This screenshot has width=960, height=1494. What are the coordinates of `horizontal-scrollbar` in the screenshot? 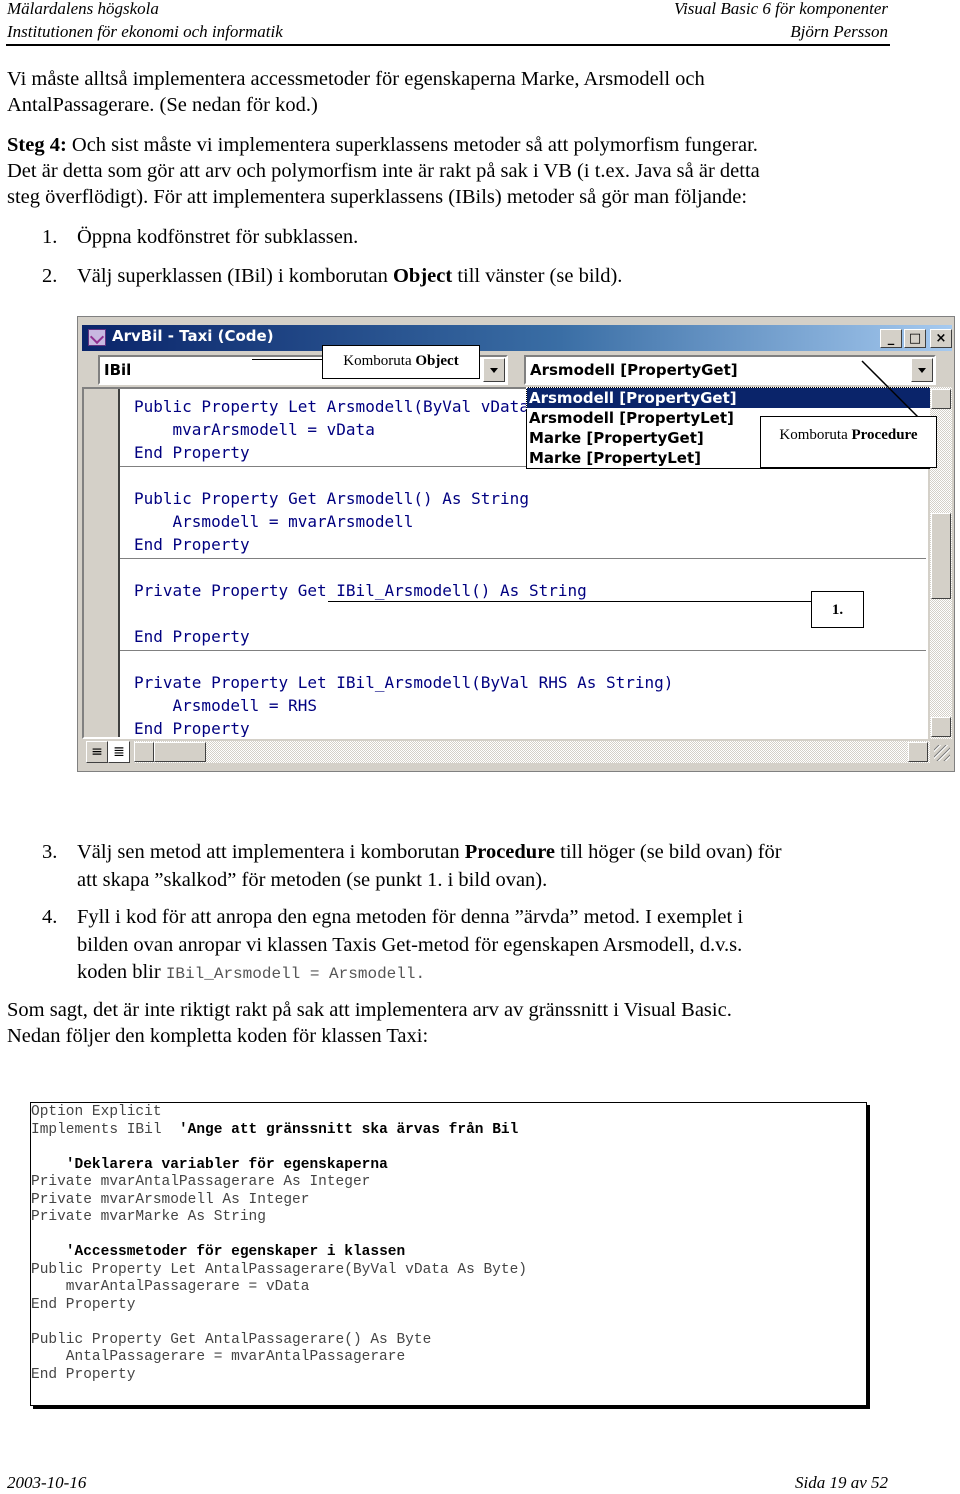 It's located at (532, 752).